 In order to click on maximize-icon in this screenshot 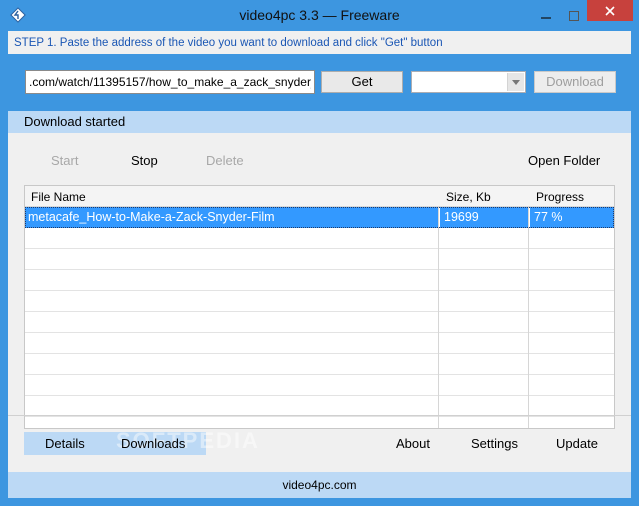, I will do `click(574, 15)`.